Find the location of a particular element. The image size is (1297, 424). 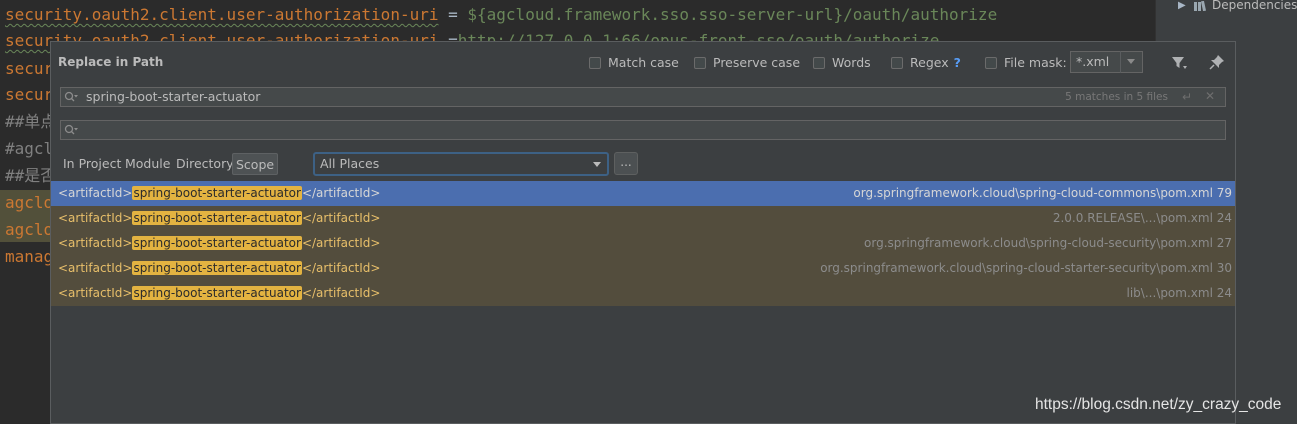

code-line: ##是否 is located at coordinates (30, 176).